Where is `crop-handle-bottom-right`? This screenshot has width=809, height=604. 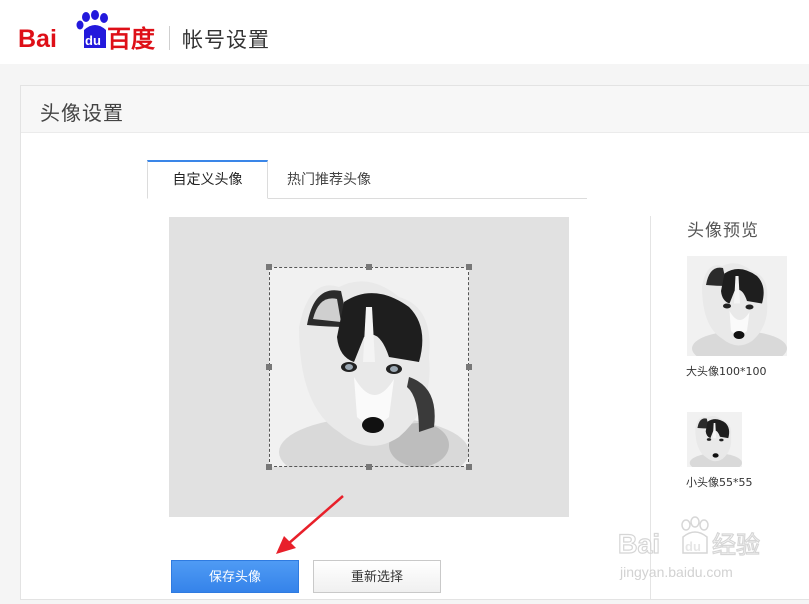
crop-handle-bottom-right is located at coordinates (469, 467).